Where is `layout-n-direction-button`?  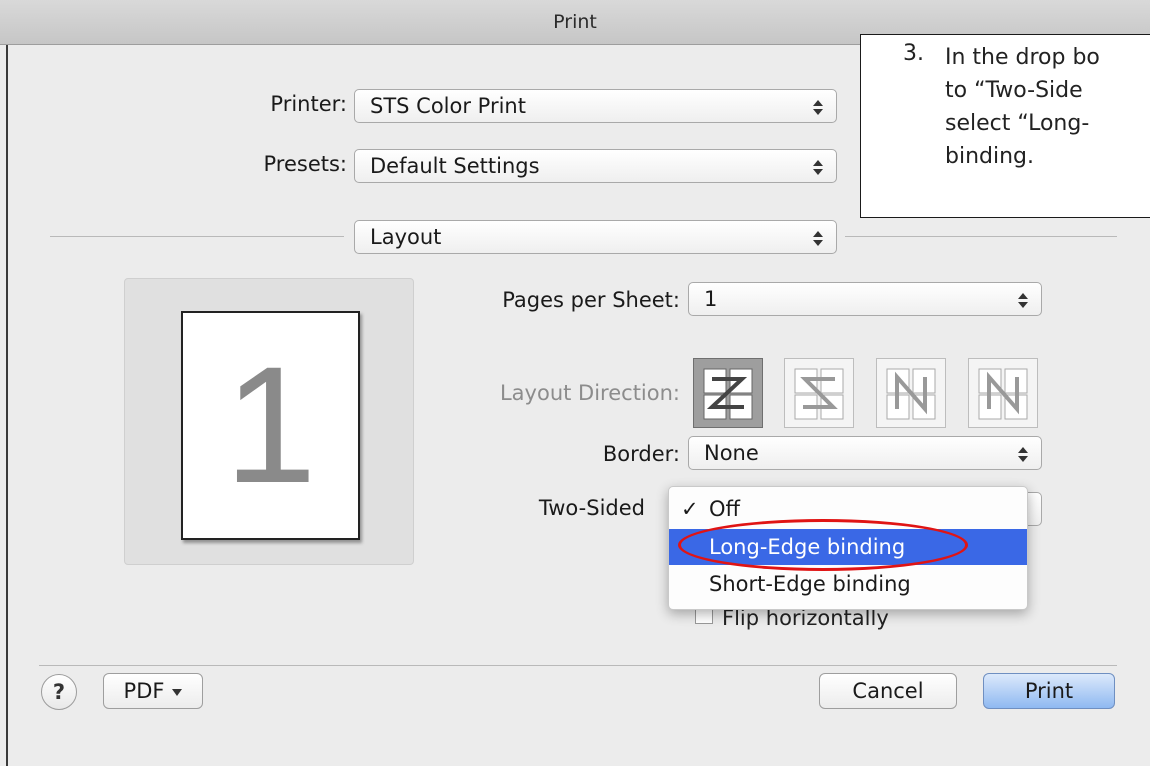 layout-n-direction-button is located at coordinates (1003, 393).